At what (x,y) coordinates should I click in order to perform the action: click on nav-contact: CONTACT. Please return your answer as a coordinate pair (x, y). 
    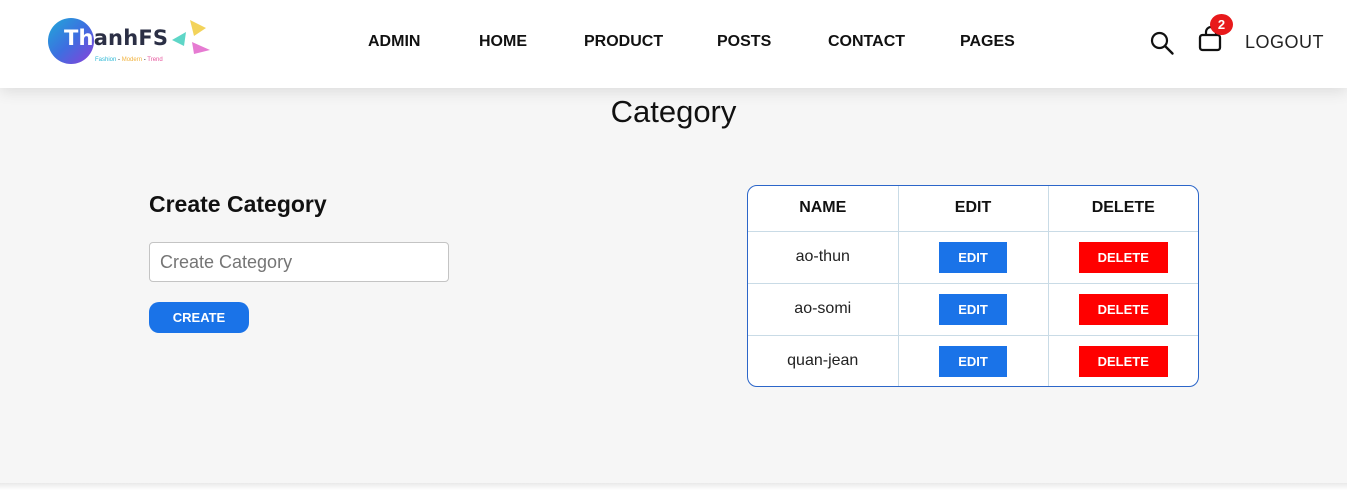
    Looking at the image, I should click on (866, 42).